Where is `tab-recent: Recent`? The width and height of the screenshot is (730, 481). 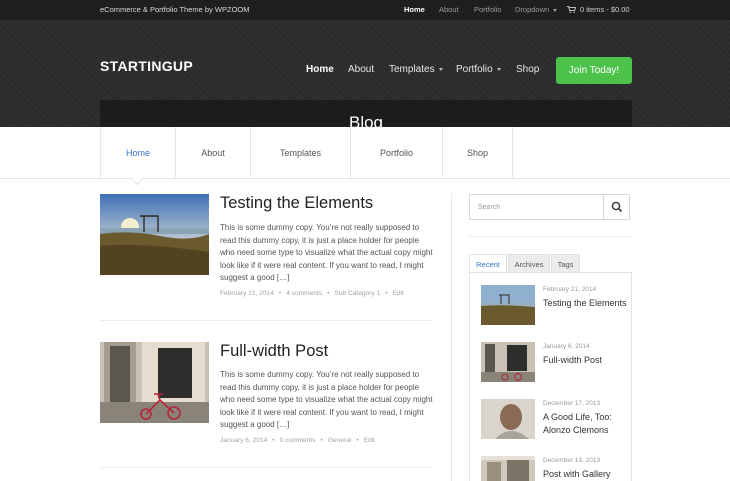 tab-recent: Recent is located at coordinates (488, 263).